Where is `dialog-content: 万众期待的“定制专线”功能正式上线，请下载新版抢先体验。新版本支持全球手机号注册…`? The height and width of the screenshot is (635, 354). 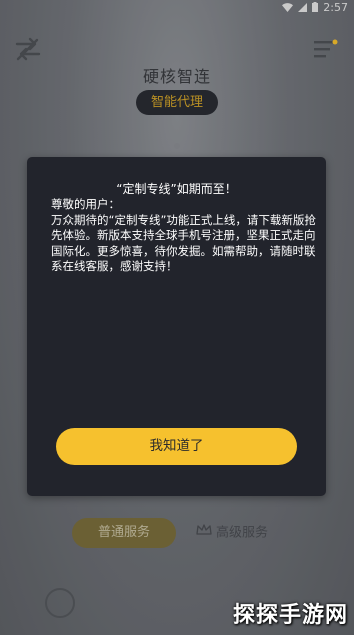
dialog-content: 万众期待的“定制专线”功能正式上线，请下载新版抢先体验。新版本支持全球手机号注册… is located at coordinates (183, 243).